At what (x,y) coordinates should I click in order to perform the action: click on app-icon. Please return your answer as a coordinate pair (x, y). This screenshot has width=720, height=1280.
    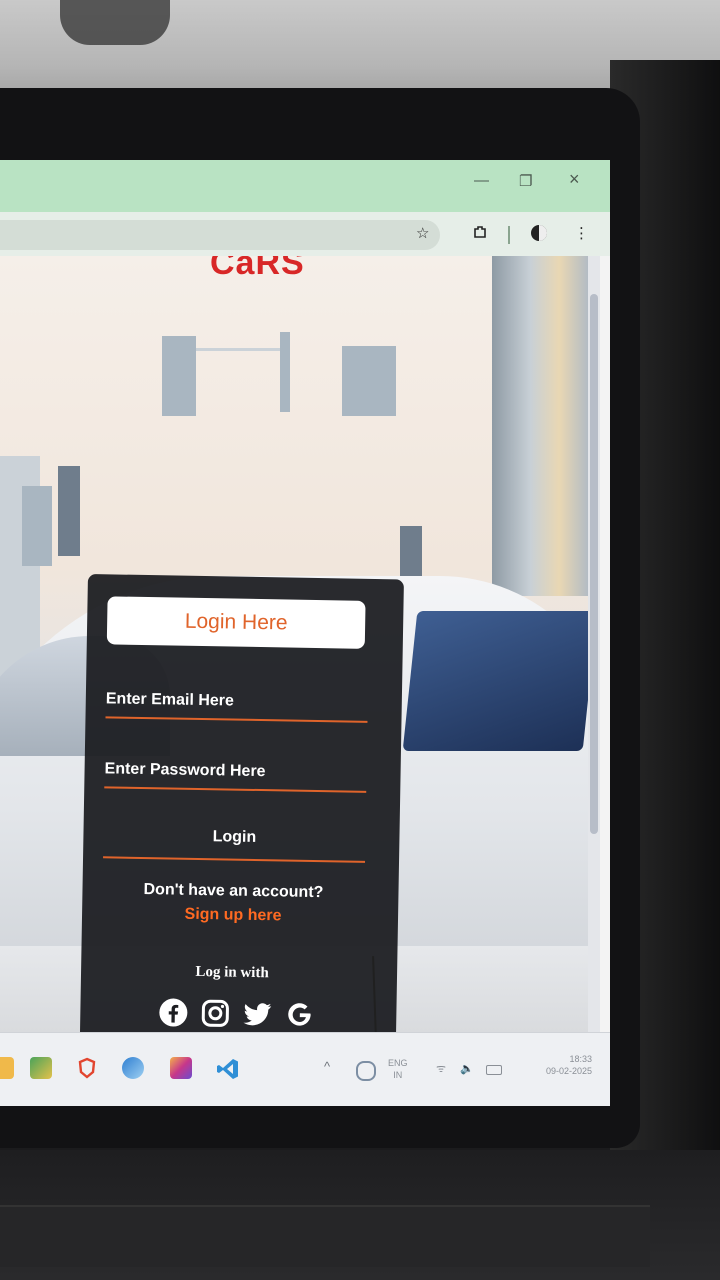
    Looking at the image, I should click on (133, 1068).